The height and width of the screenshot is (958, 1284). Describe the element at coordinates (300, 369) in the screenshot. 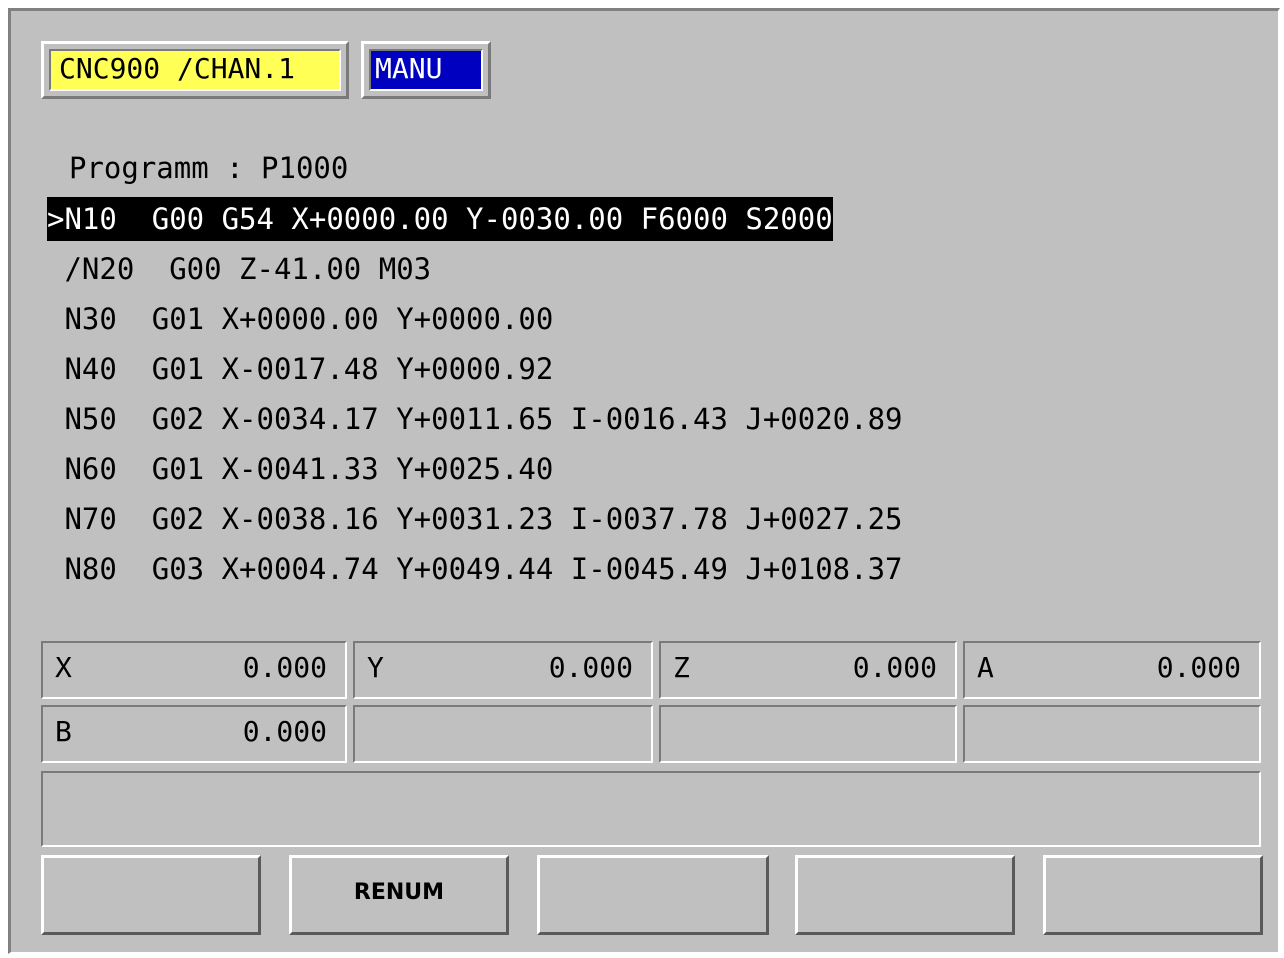

I see `program-line: N40 G01 X-0017.48 Y+0000.92` at that location.